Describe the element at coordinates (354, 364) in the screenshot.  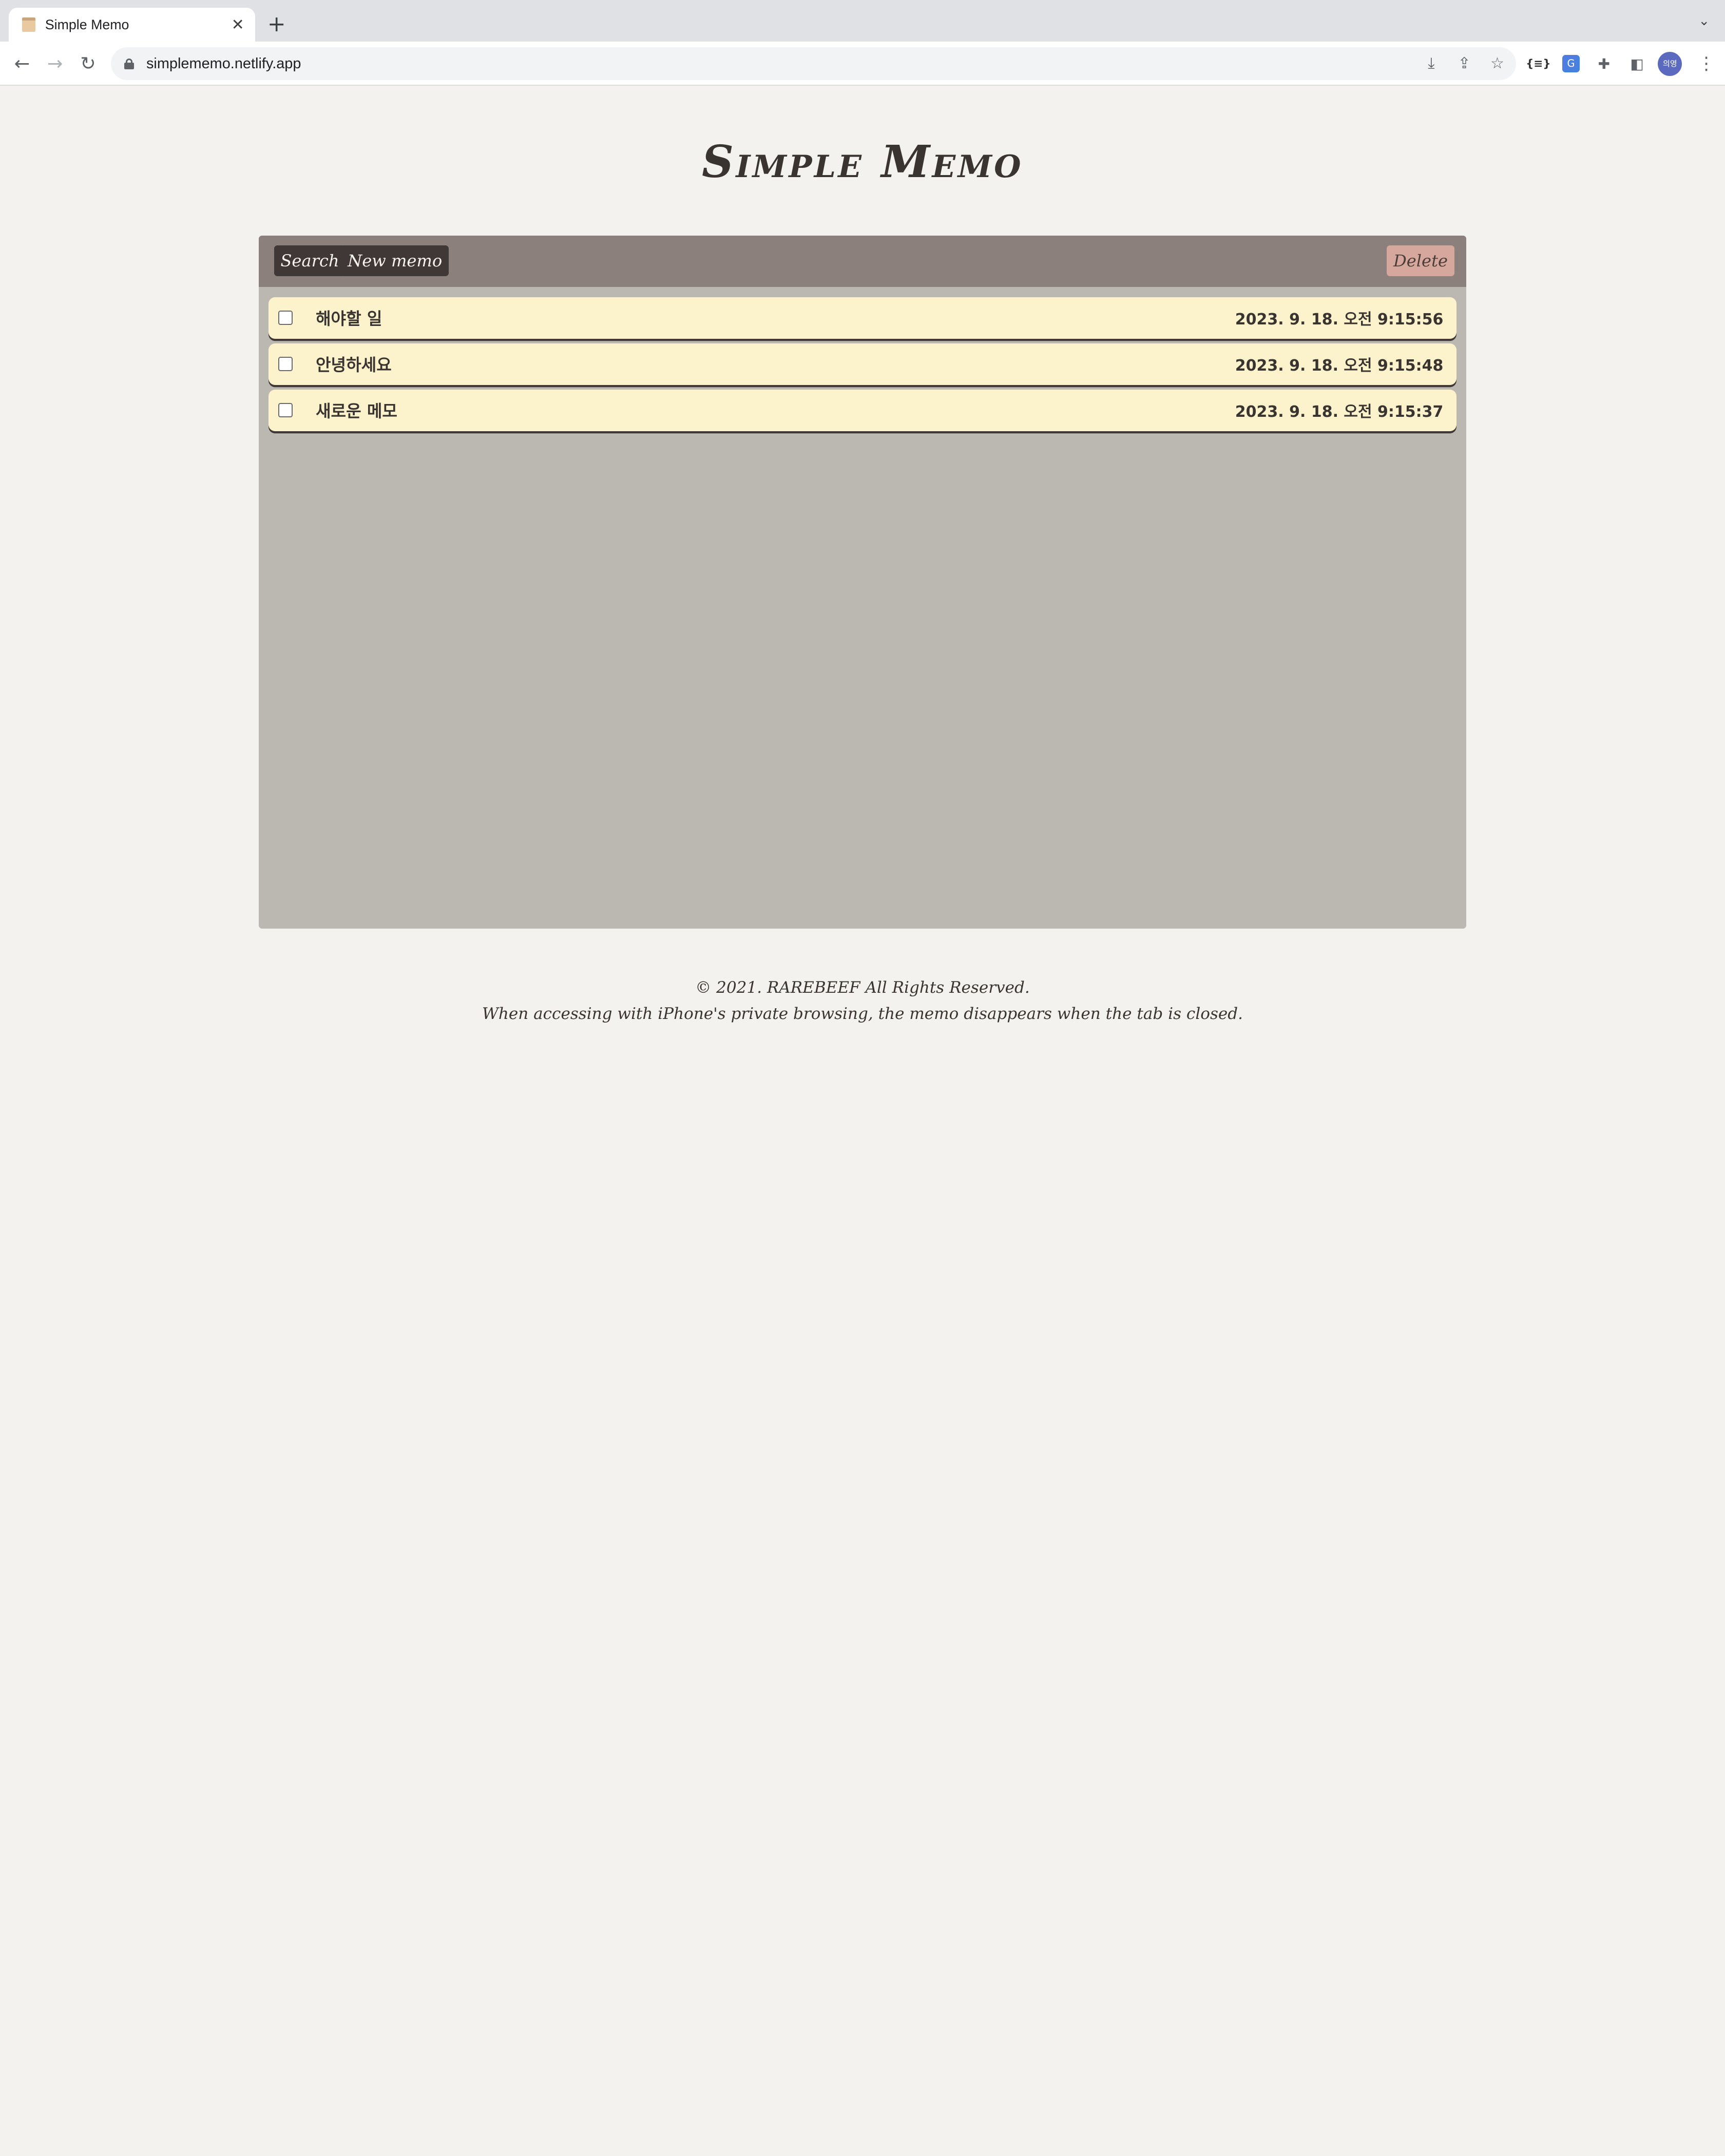
I see `memo-title: 안녕하세요` at that location.